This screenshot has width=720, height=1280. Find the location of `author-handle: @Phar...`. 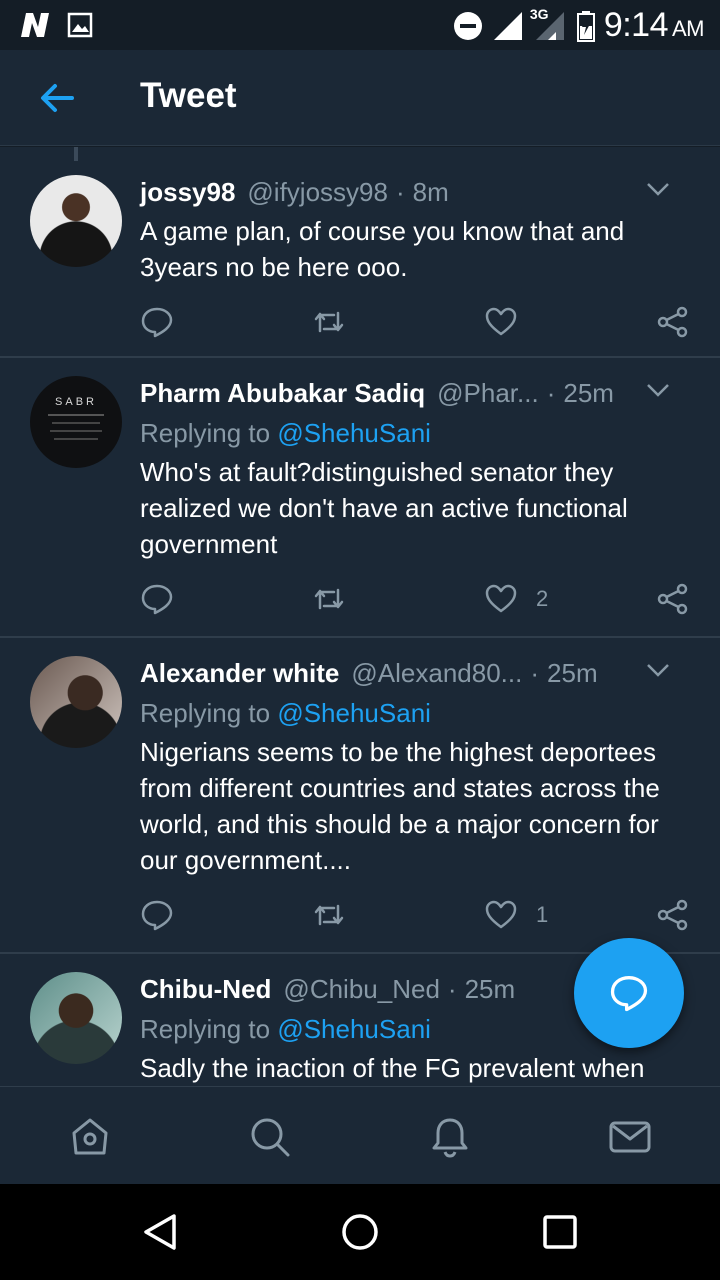

author-handle: @Phar... is located at coordinates (488, 393).